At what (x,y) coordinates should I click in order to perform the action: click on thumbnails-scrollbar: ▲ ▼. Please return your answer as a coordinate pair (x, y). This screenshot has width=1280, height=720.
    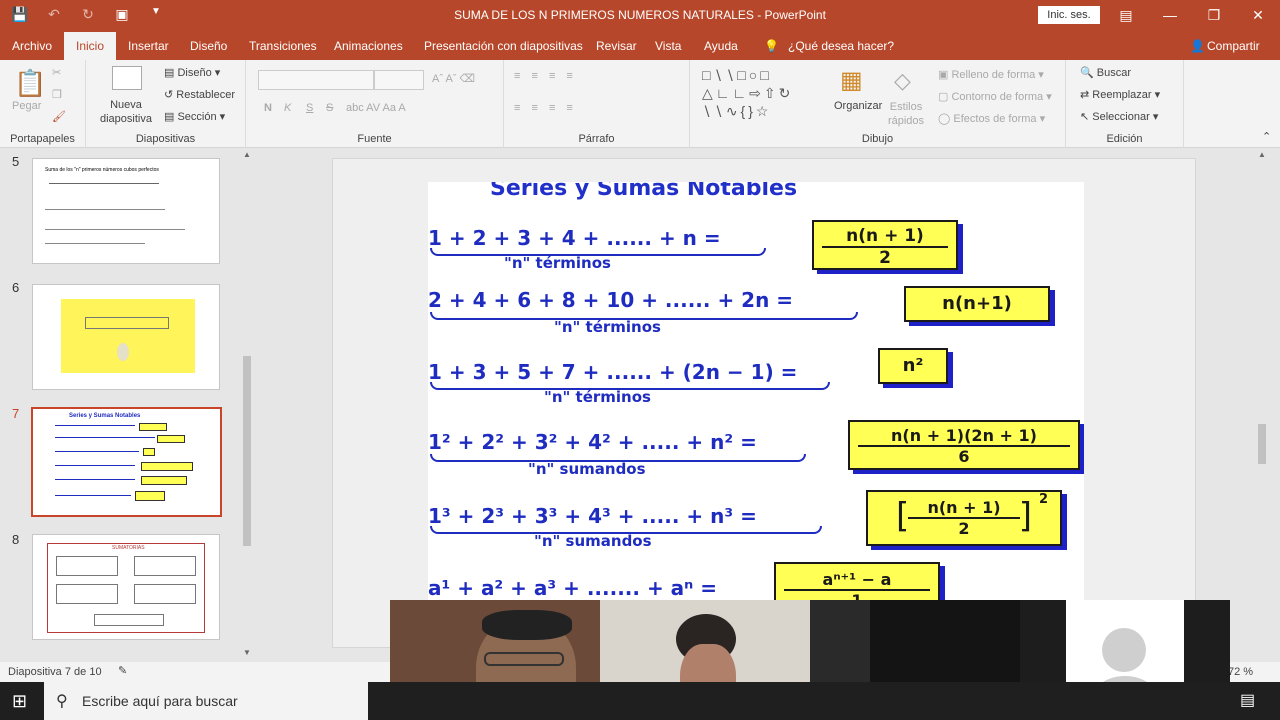
    Looking at the image, I should click on (248, 405).